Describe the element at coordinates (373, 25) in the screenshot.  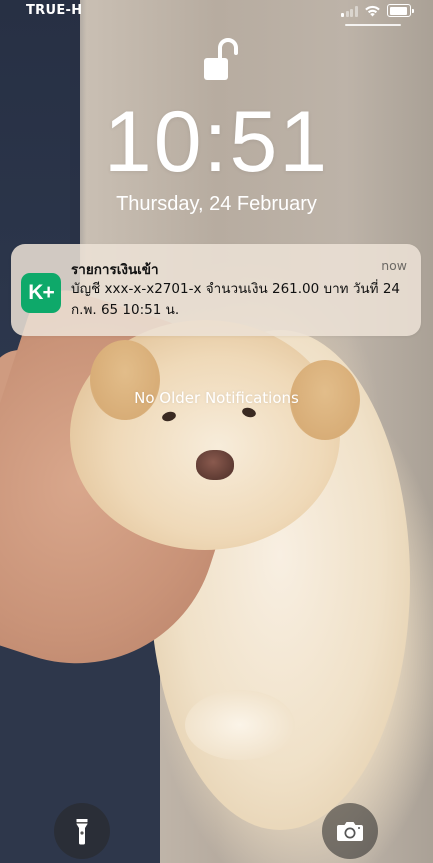
I see `control-center-indicator` at that location.